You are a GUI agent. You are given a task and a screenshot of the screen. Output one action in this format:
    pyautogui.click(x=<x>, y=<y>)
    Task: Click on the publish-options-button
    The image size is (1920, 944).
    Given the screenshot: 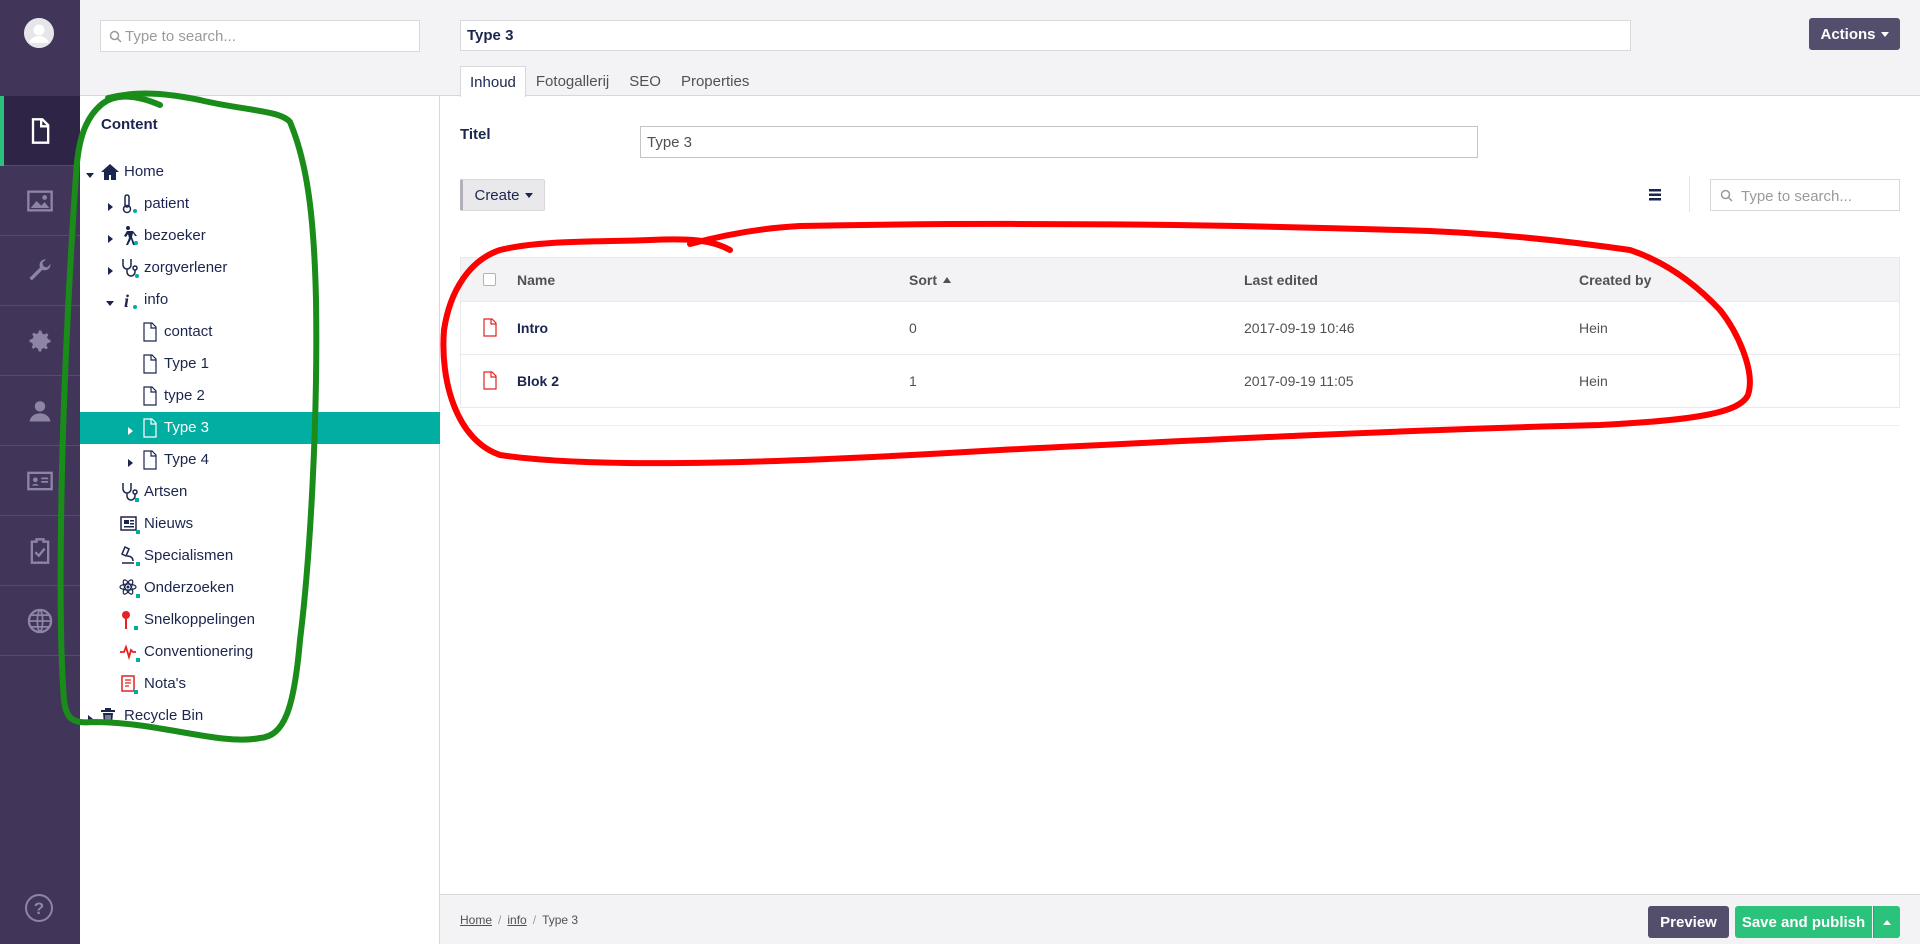 What is the action you would take?
    pyautogui.click(x=1886, y=922)
    